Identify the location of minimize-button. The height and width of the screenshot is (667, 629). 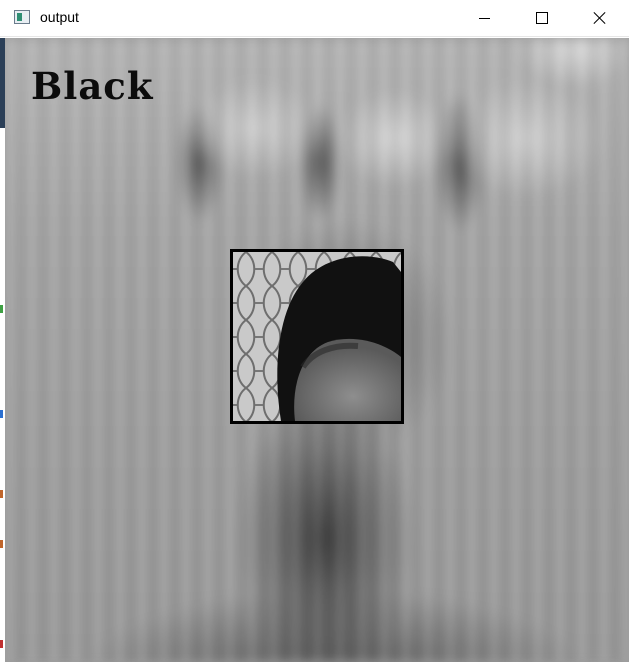
(484, 18).